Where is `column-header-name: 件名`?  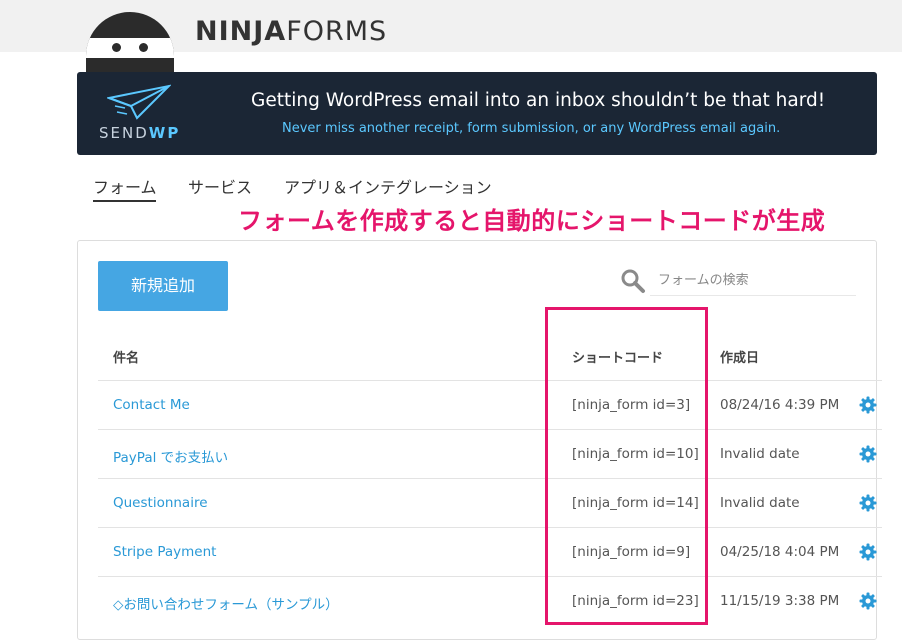 column-header-name: 件名 is located at coordinates (126, 356).